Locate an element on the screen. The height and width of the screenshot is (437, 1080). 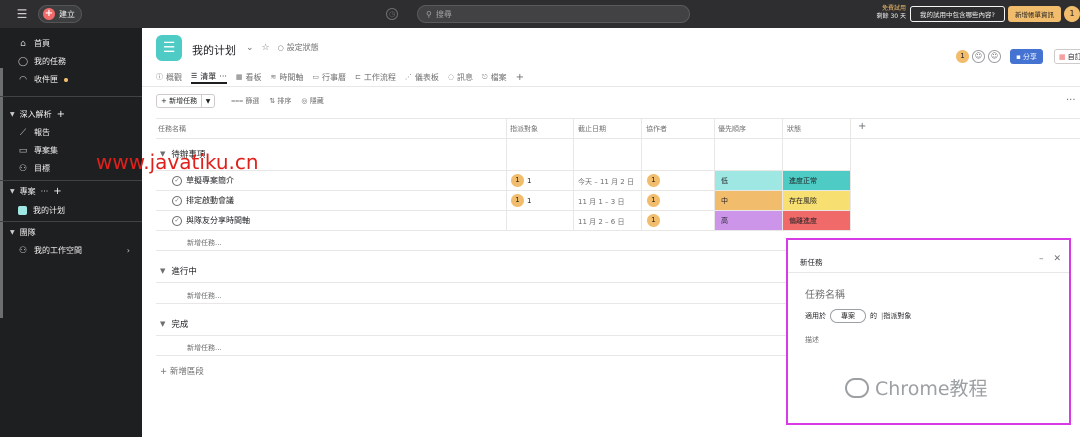
due-date-cell: 今天 – 11 月 2 日 is located at coordinates (606, 182).